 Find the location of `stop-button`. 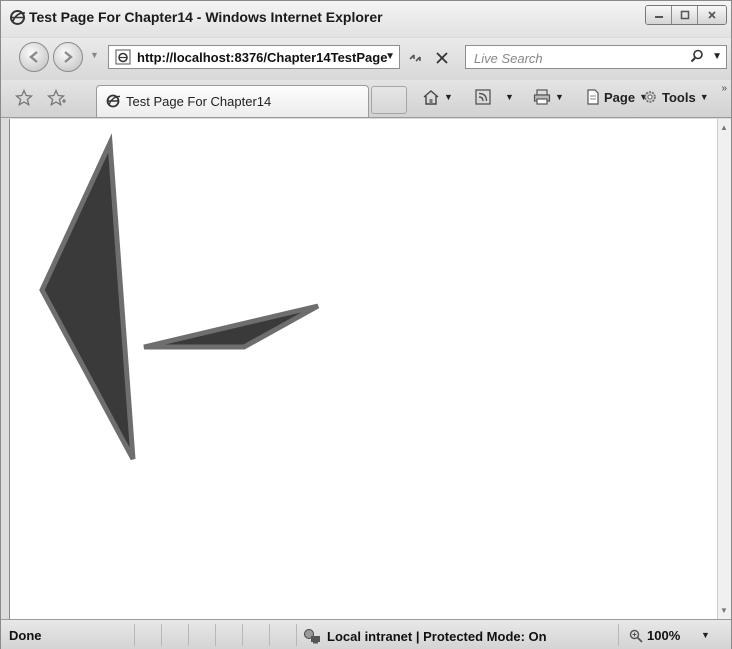

stop-button is located at coordinates (442, 58).